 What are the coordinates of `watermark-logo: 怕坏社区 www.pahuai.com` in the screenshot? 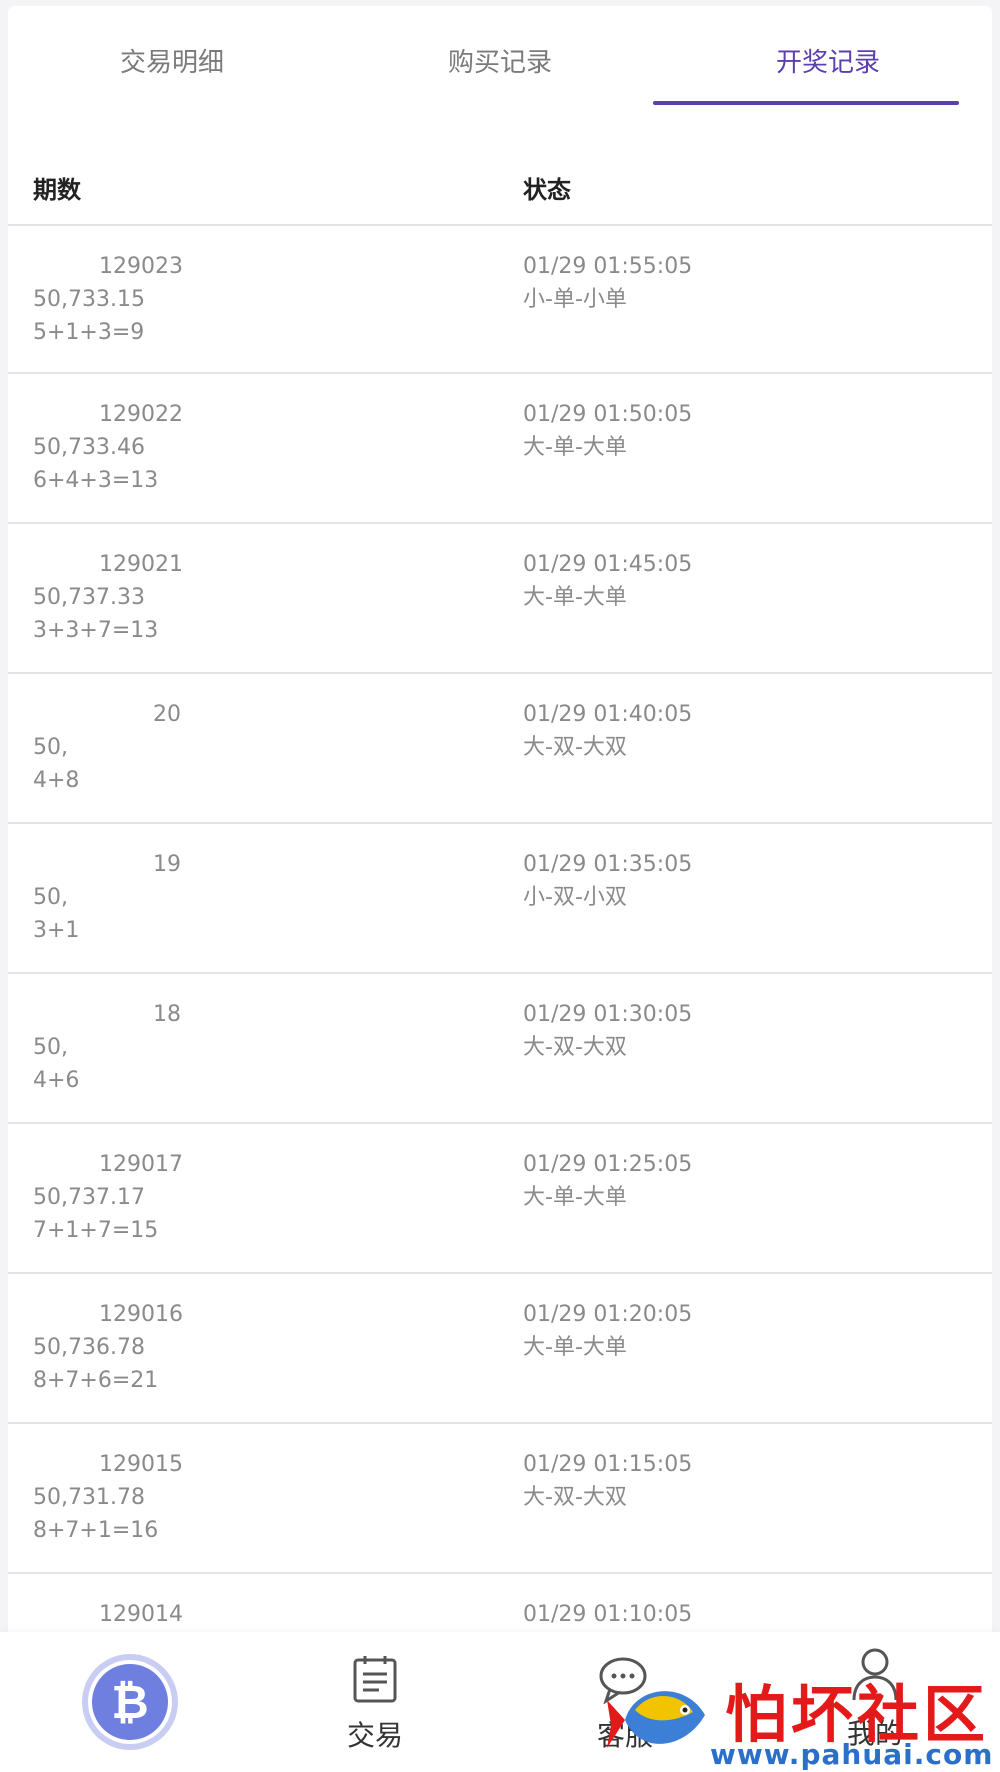 It's located at (800, 1716).